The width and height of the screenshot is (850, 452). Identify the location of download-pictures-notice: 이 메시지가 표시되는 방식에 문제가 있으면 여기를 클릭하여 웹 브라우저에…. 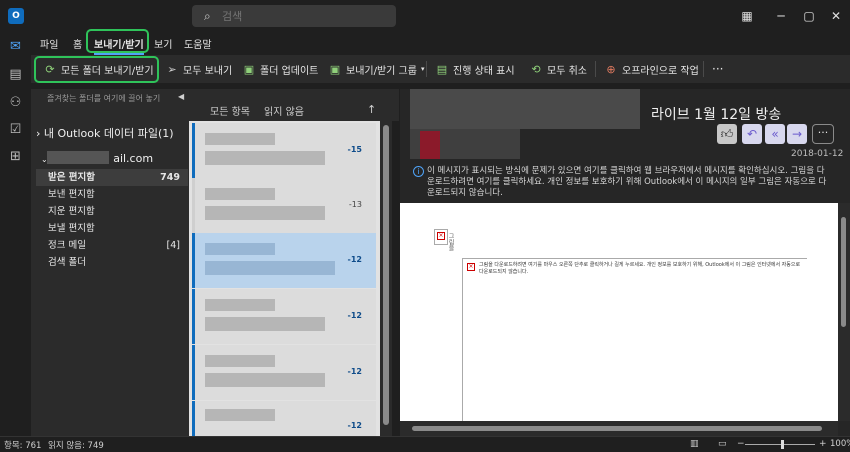
(627, 182).